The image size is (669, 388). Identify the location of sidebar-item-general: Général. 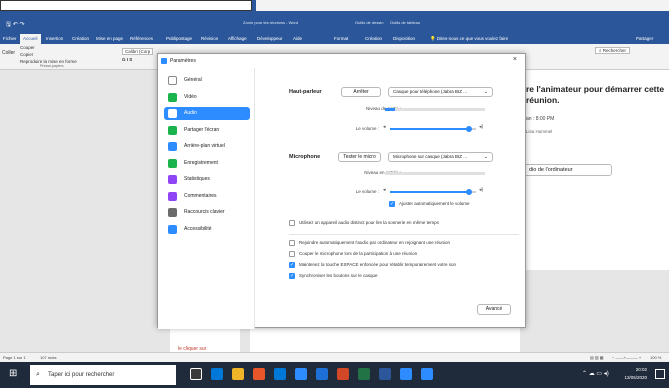
(207, 80).